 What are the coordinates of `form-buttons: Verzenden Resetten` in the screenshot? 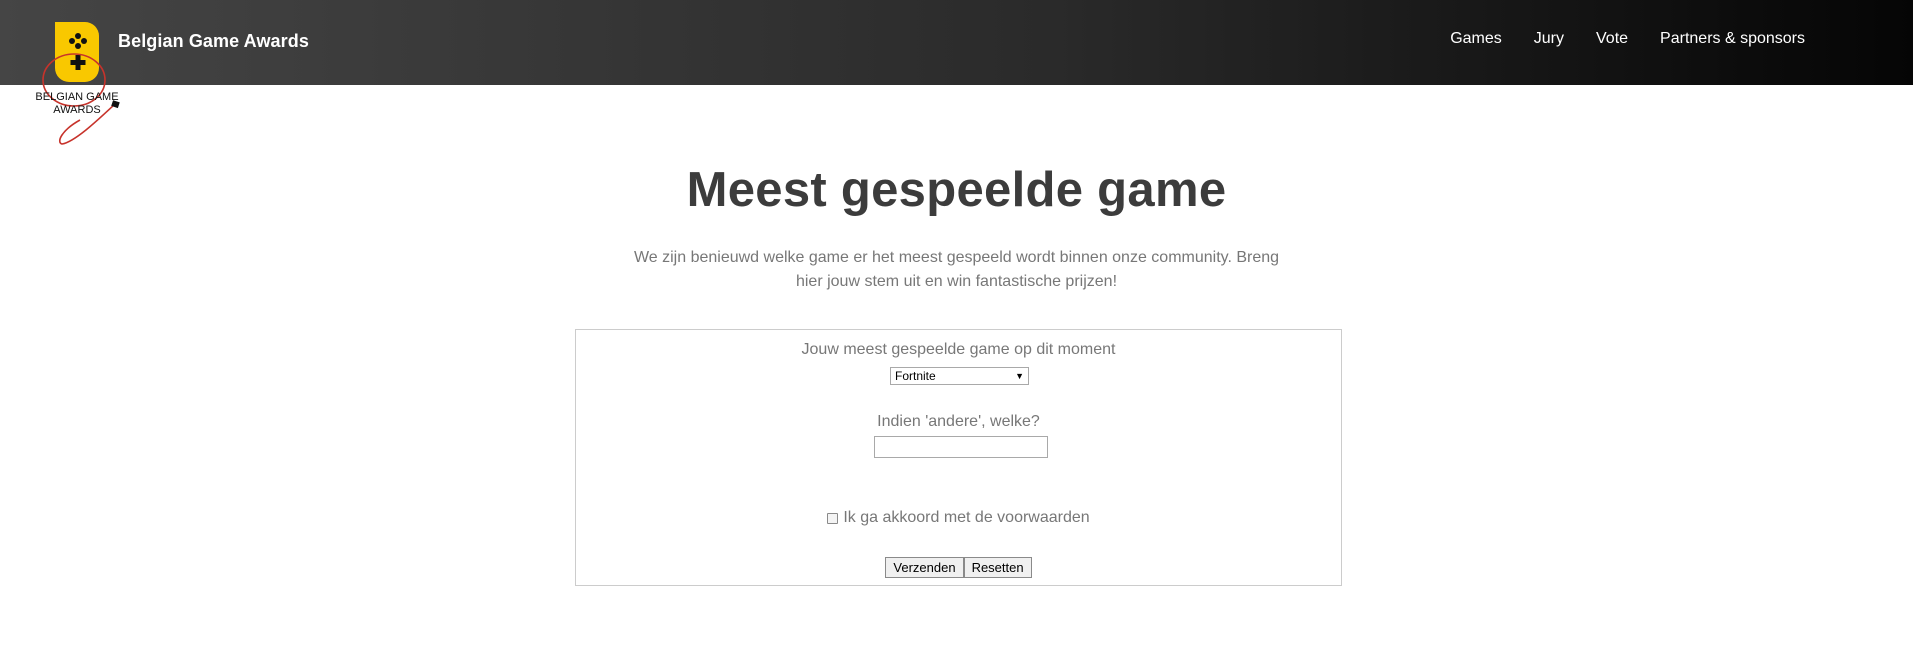 It's located at (958, 567).